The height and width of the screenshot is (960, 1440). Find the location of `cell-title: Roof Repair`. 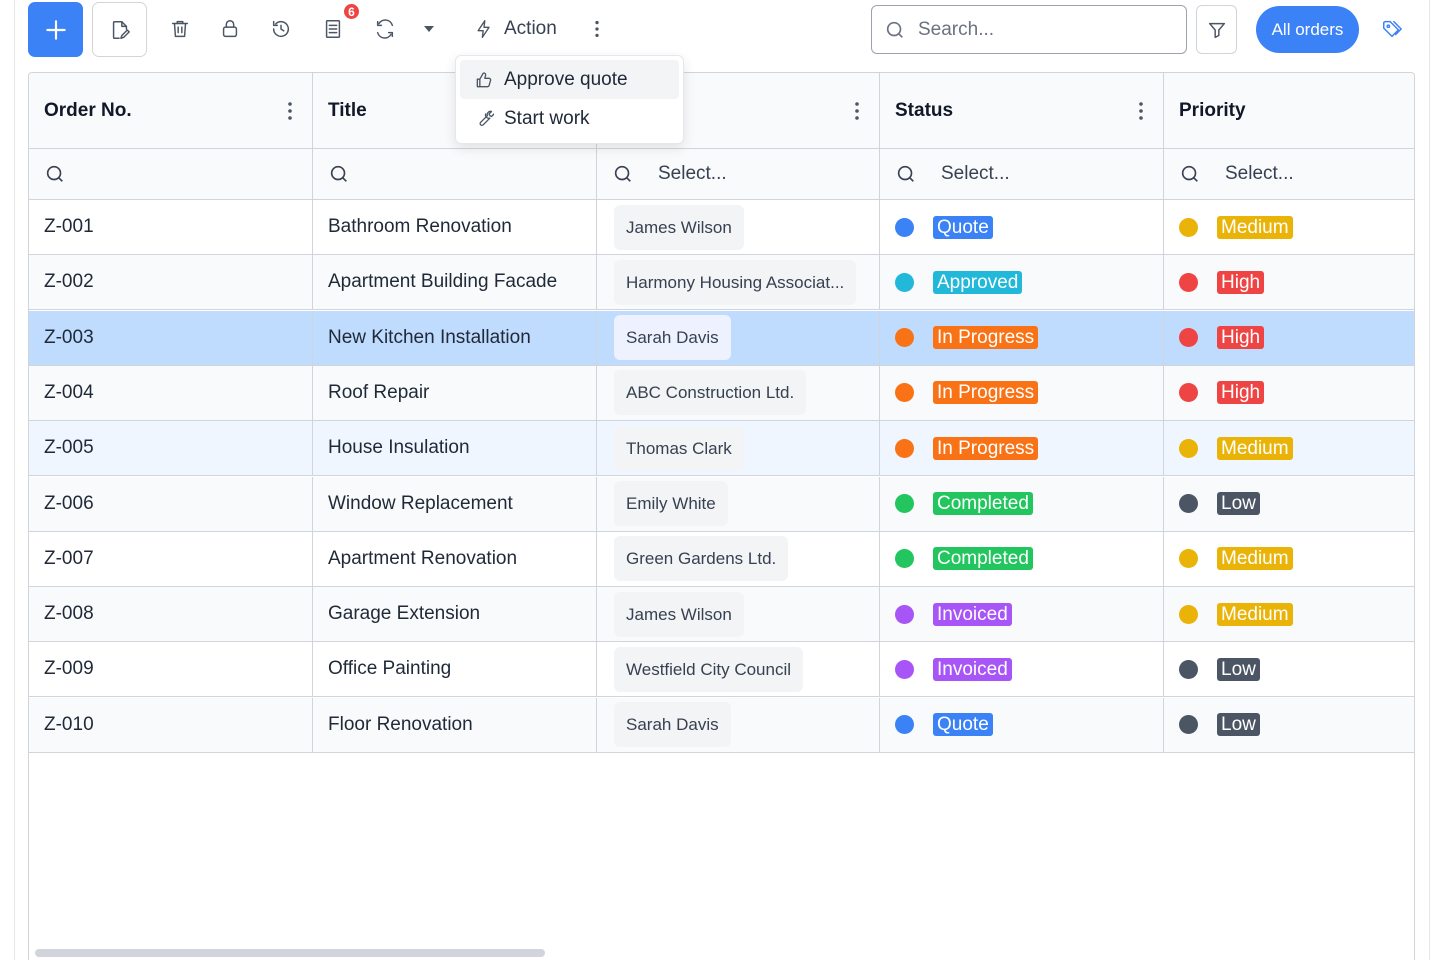

cell-title: Roof Repair is located at coordinates (455, 392).